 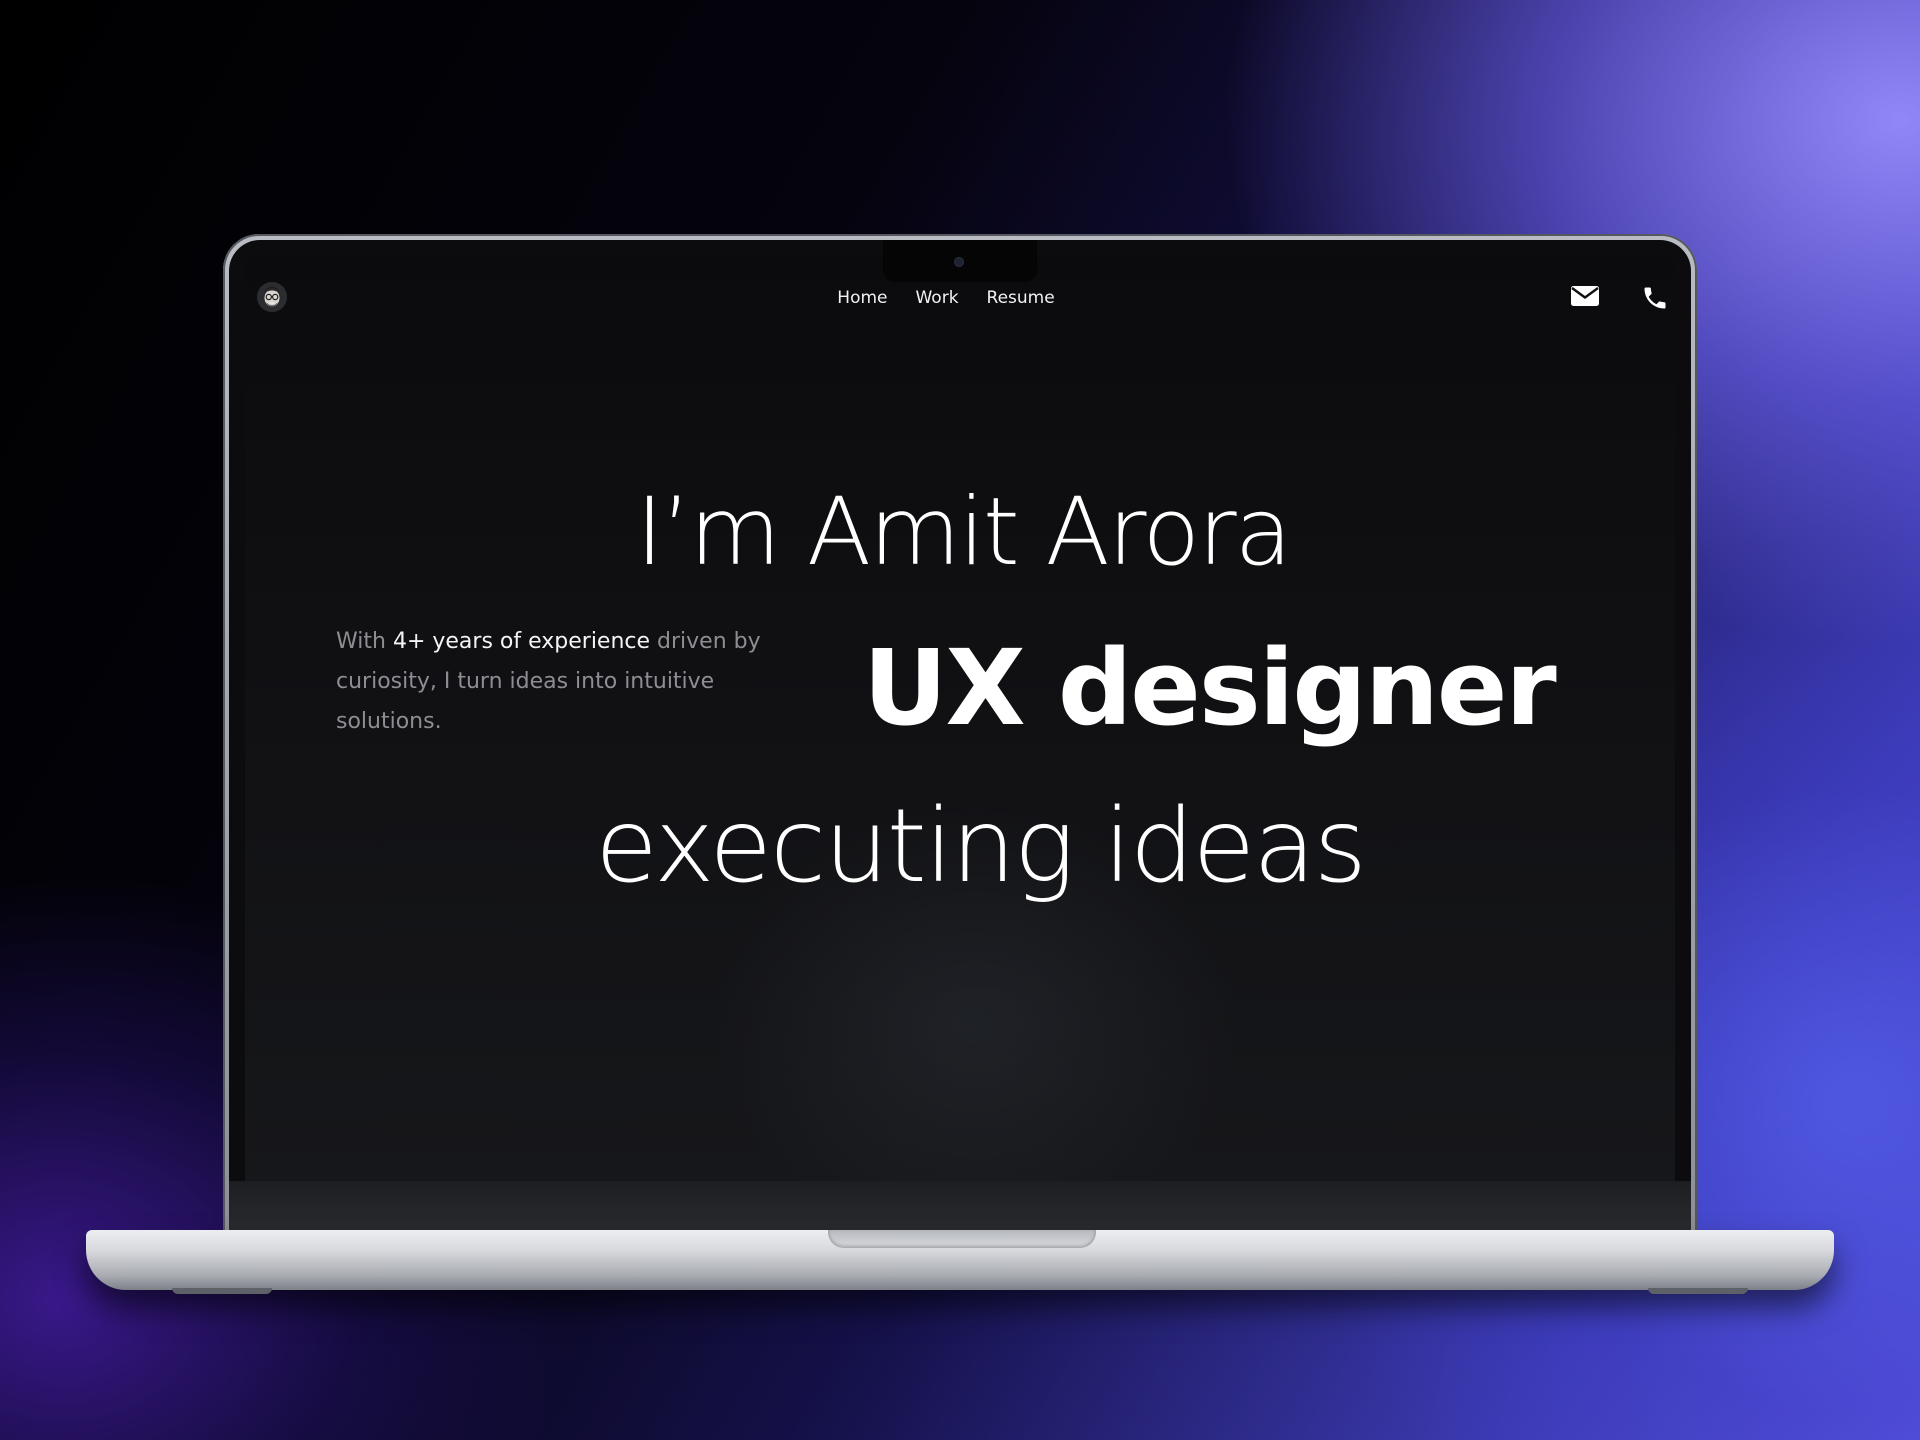 What do you see at coordinates (981, 846) in the screenshot?
I see `hero-tagline: executing ideas` at bounding box center [981, 846].